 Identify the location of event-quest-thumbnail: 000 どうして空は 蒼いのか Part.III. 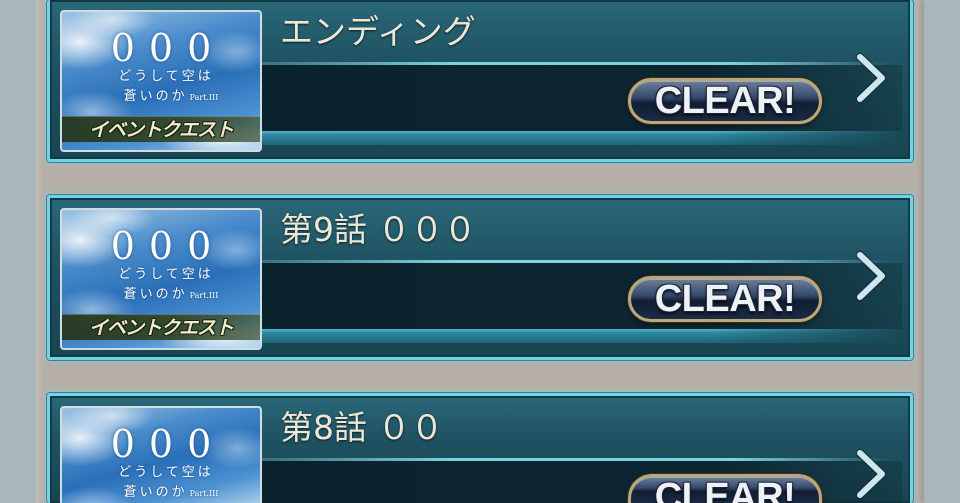
(161, 454).